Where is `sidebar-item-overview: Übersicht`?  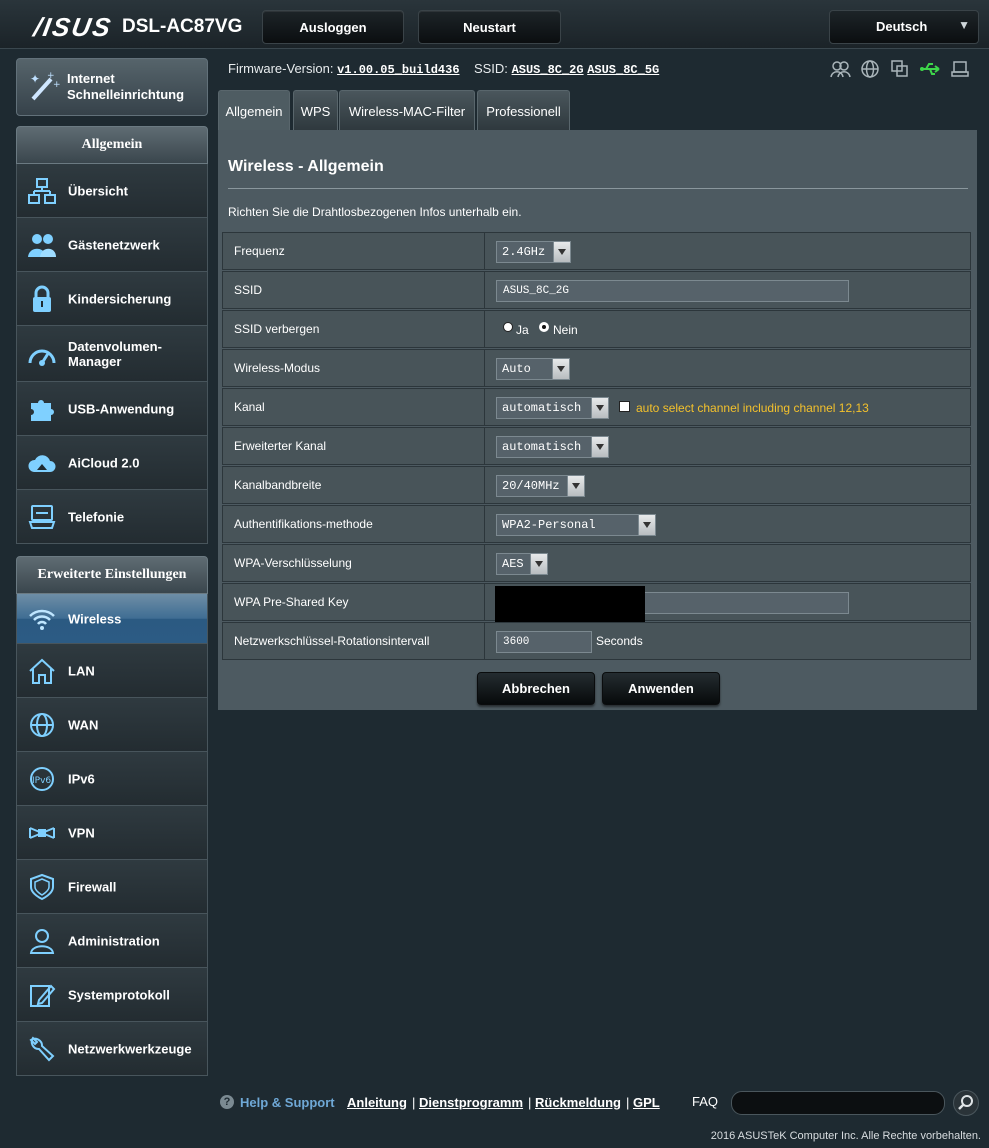 sidebar-item-overview: Übersicht is located at coordinates (112, 191).